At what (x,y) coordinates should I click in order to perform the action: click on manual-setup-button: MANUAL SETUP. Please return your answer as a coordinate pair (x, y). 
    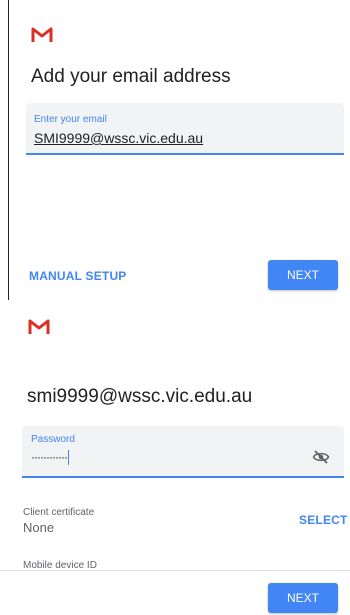
    Looking at the image, I should click on (78, 276).